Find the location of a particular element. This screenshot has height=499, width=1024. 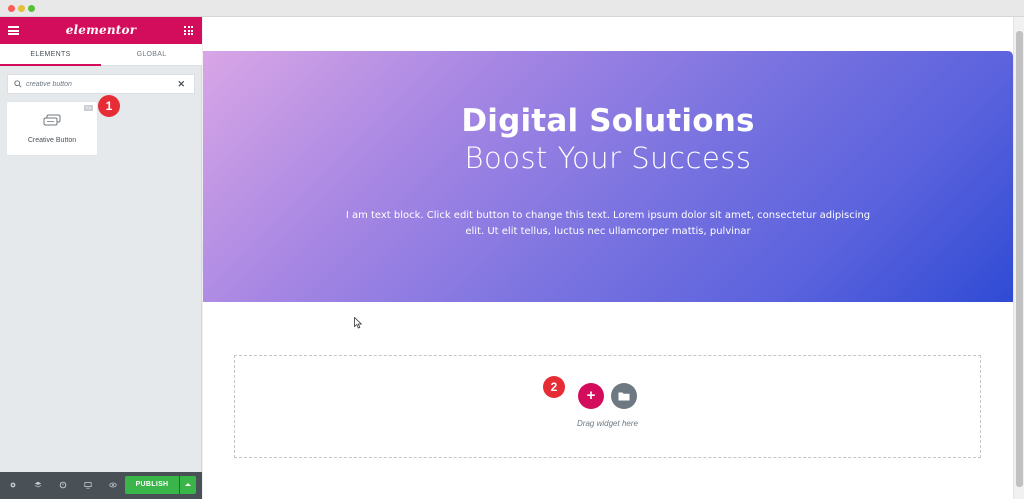

publish-button: PUBLISH is located at coordinates (152, 485).